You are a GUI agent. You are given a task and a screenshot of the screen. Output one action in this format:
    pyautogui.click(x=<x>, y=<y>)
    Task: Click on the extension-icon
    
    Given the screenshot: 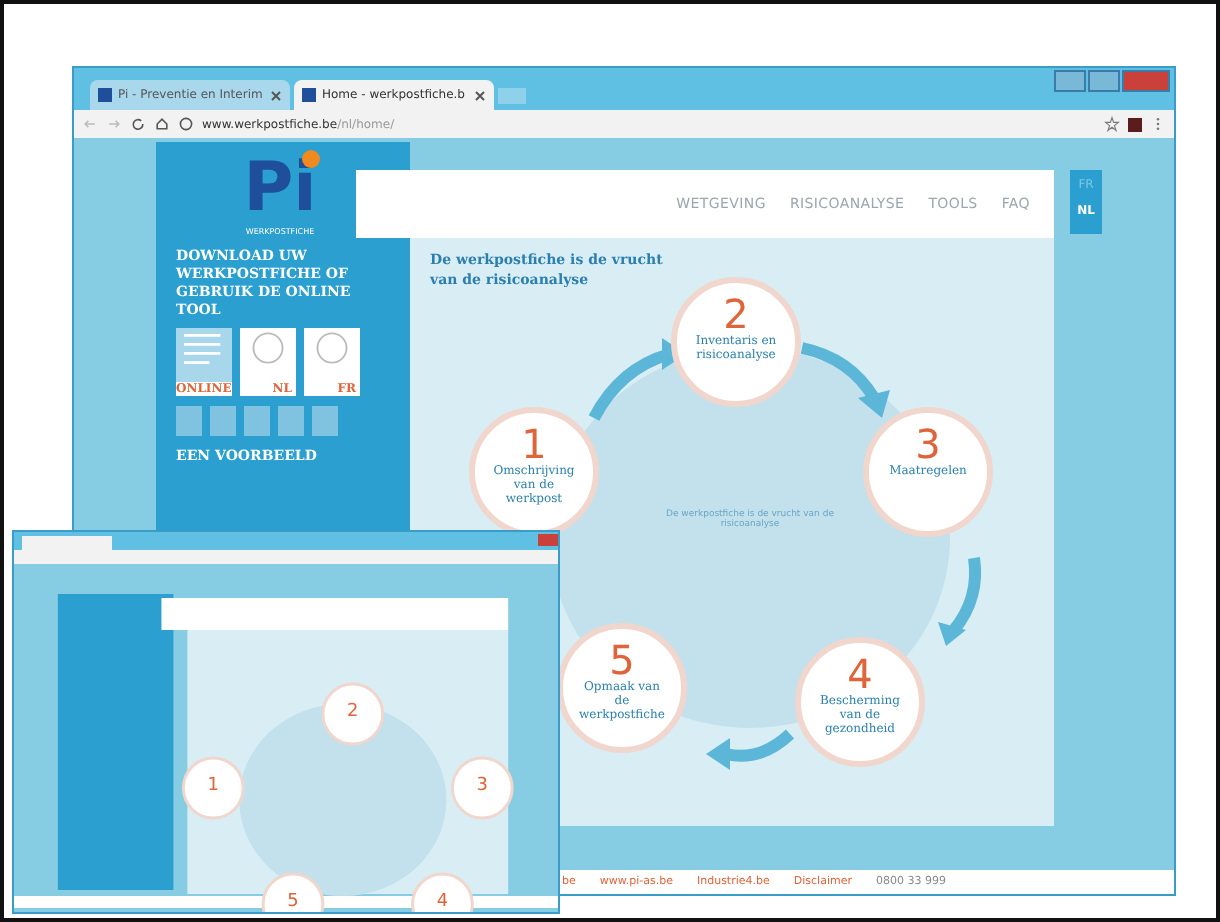 What is the action you would take?
    pyautogui.click(x=1135, y=124)
    